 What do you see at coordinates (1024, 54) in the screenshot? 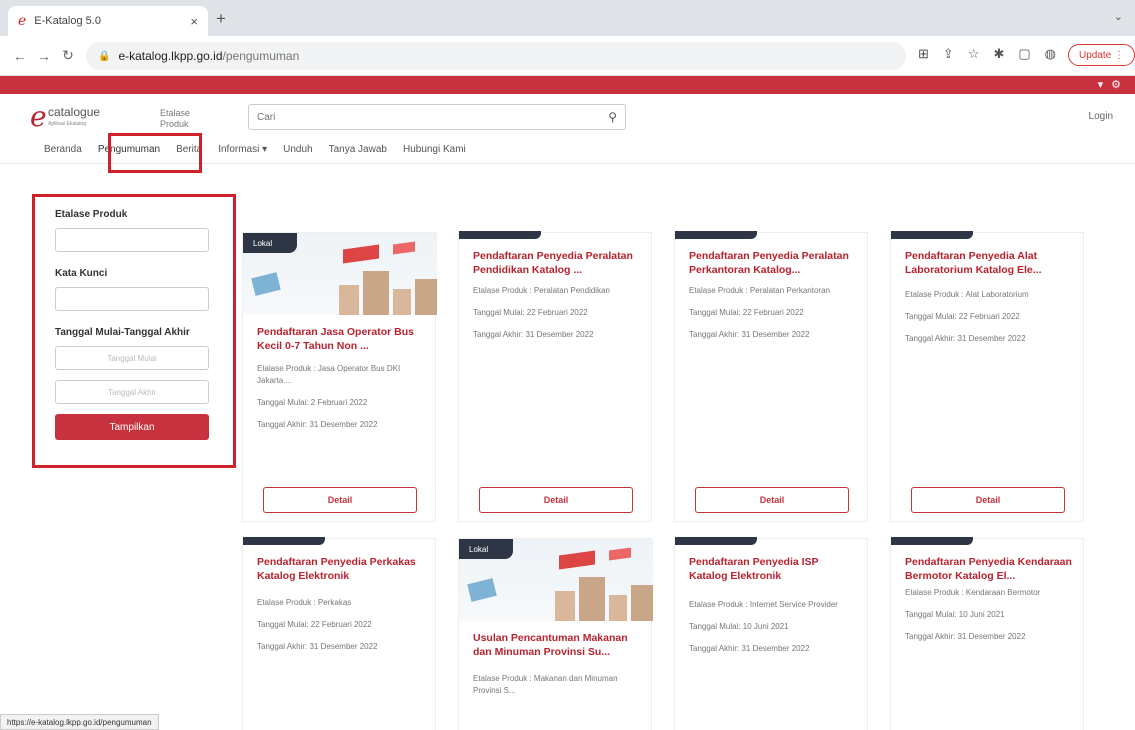
I see `sidebar-icon: ▢` at bounding box center [1024, 54].